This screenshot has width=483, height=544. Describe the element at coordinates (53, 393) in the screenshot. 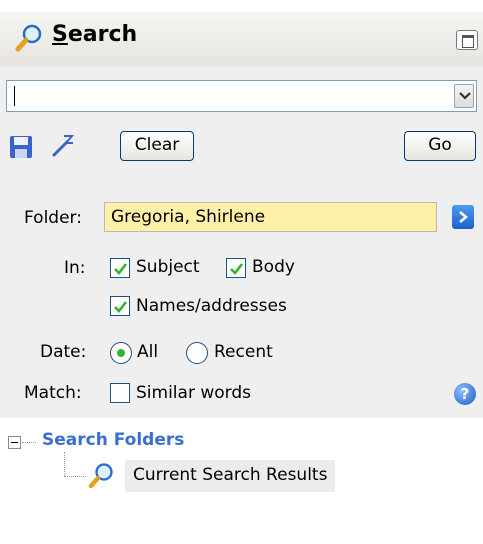

I see `match-label: Match:` at that location.